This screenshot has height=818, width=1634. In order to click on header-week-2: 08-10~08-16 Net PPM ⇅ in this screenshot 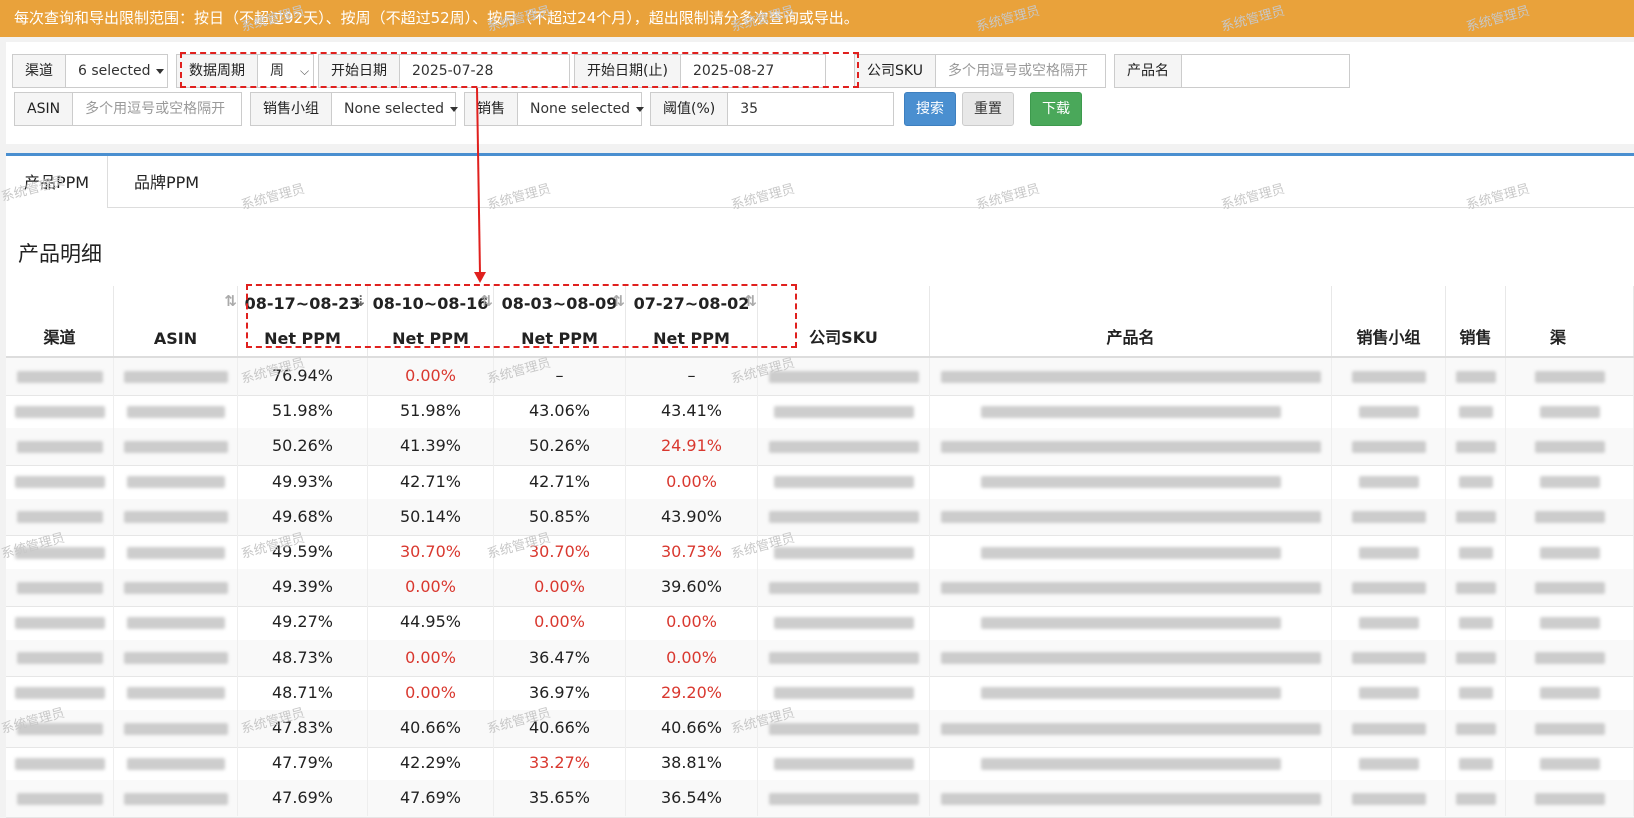, I will do `click(431, 321)`.